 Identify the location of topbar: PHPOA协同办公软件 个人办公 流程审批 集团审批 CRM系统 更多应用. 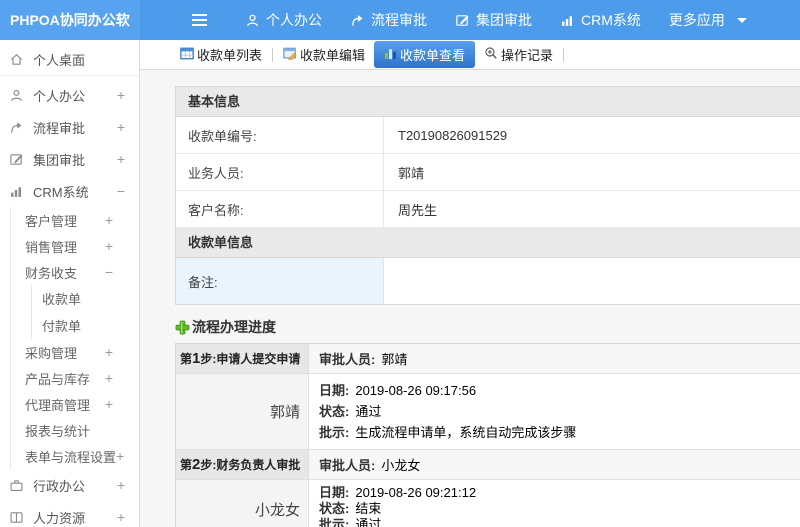
(400, 34).